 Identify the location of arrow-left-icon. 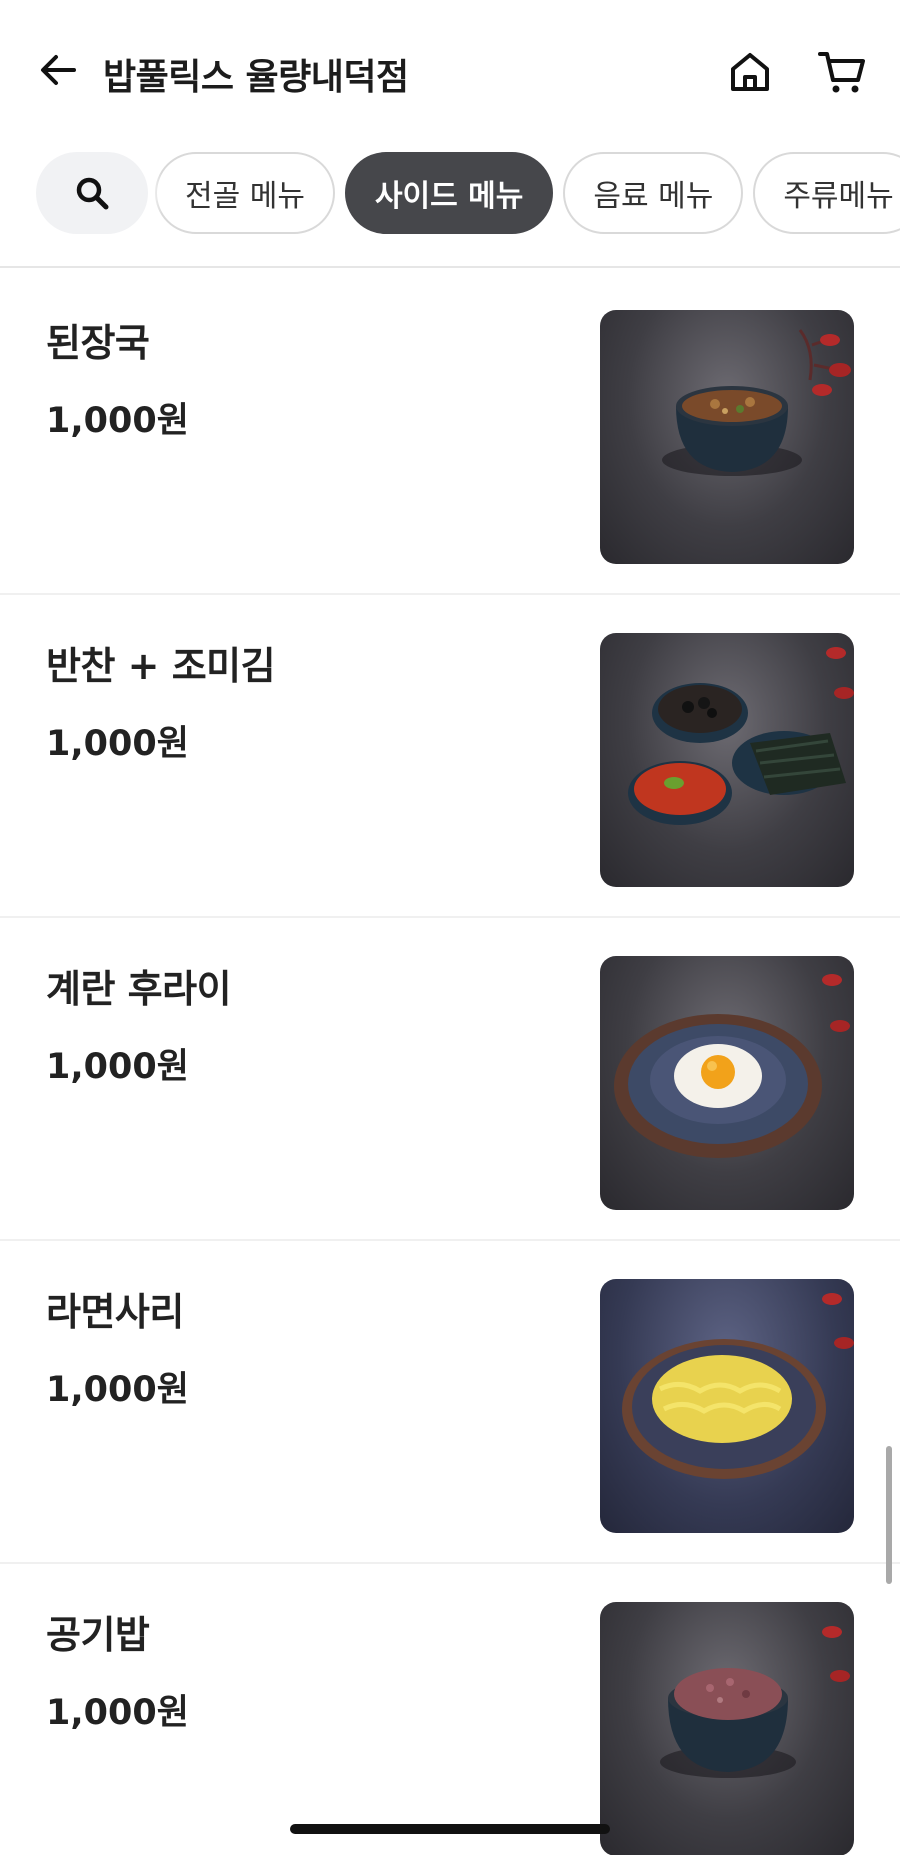
(58, 70).